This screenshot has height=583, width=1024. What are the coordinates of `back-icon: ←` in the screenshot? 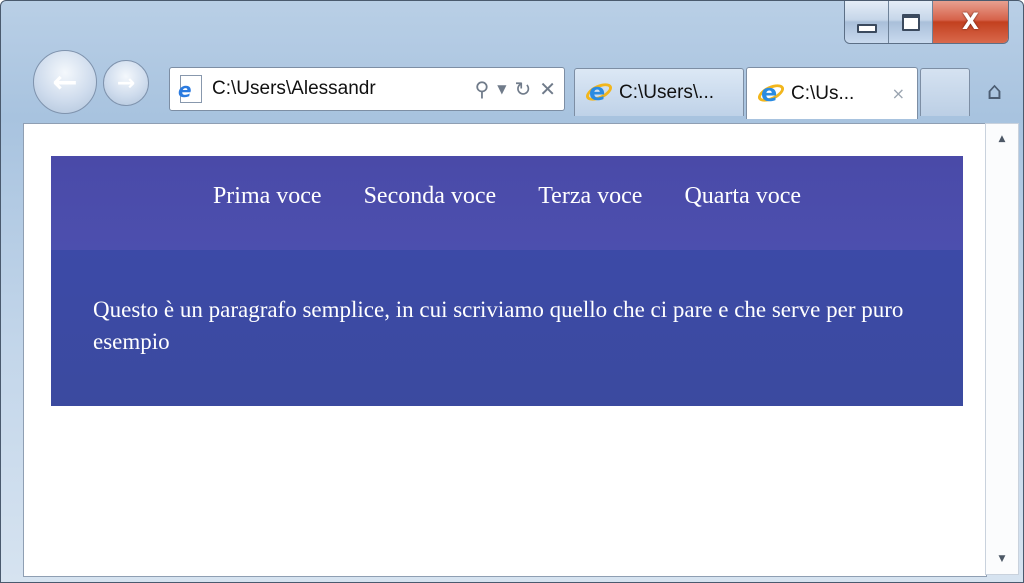 It's located at (65, 82).